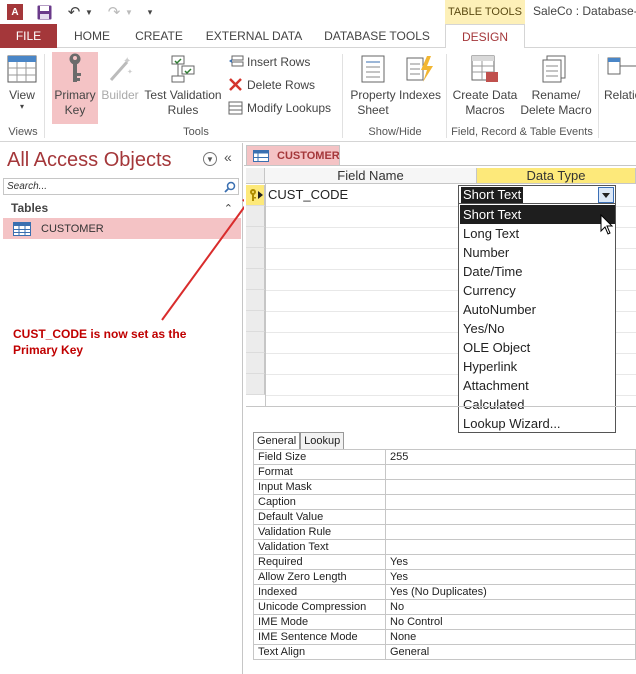 This screenshot has height=674, width=636. I want to click on primary-key-button: Primary Key, so click(75, 88).